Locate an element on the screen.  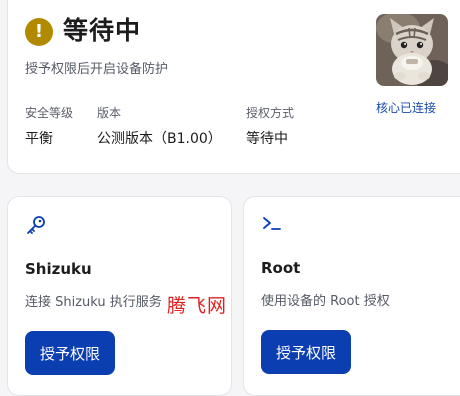
status-description: 授予权限后开启设备防护 is located at coordinates (97, 69).